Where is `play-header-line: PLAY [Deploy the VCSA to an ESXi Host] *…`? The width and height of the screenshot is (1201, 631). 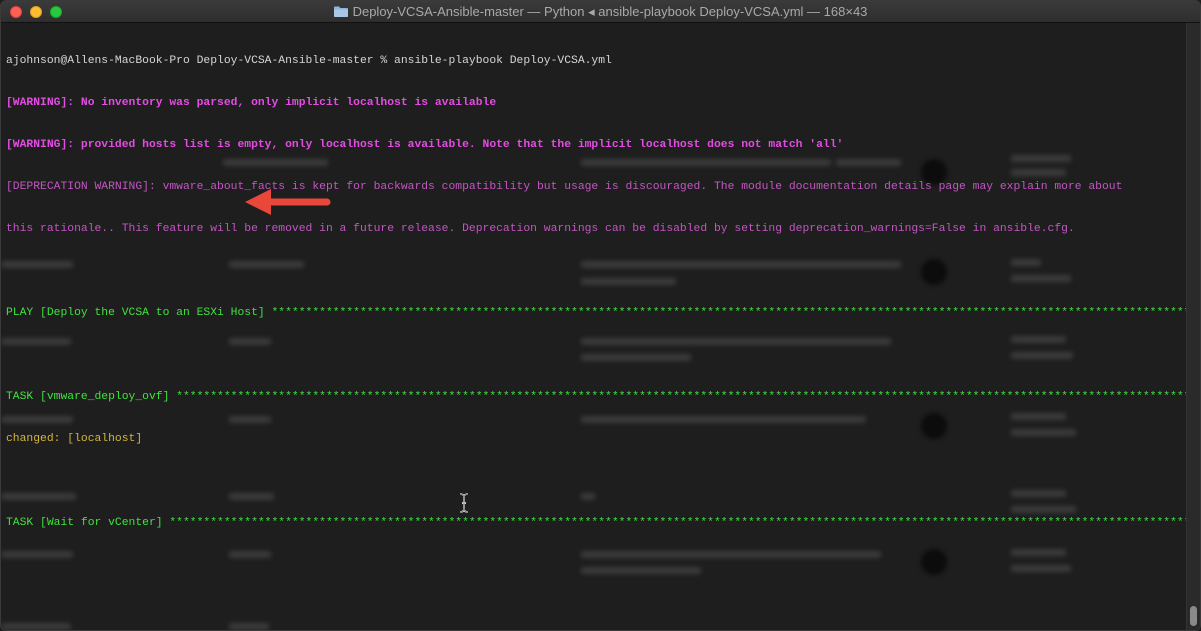 play-header-line: PLAY [Deploy the VCSA to an ESXi Host] *… is located at coordinates (596, 313).